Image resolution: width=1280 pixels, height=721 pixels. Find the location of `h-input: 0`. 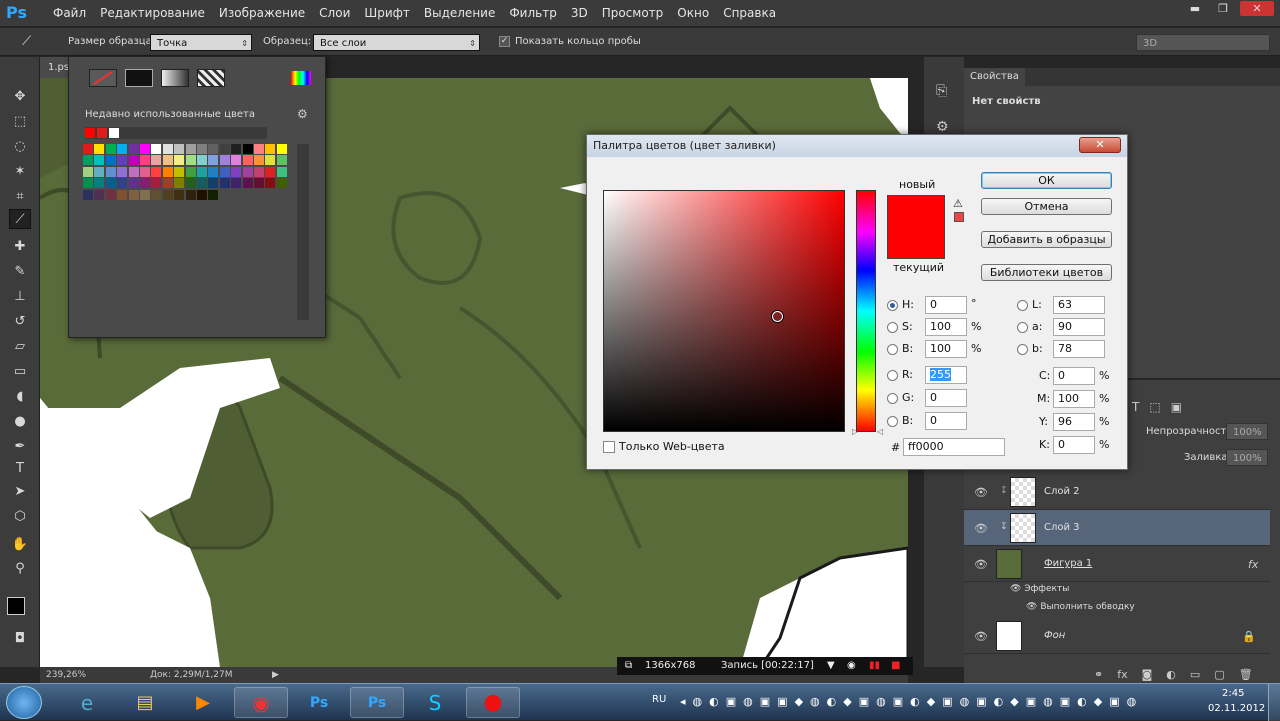

h-input: 0 is located at coordinates (946, 305).